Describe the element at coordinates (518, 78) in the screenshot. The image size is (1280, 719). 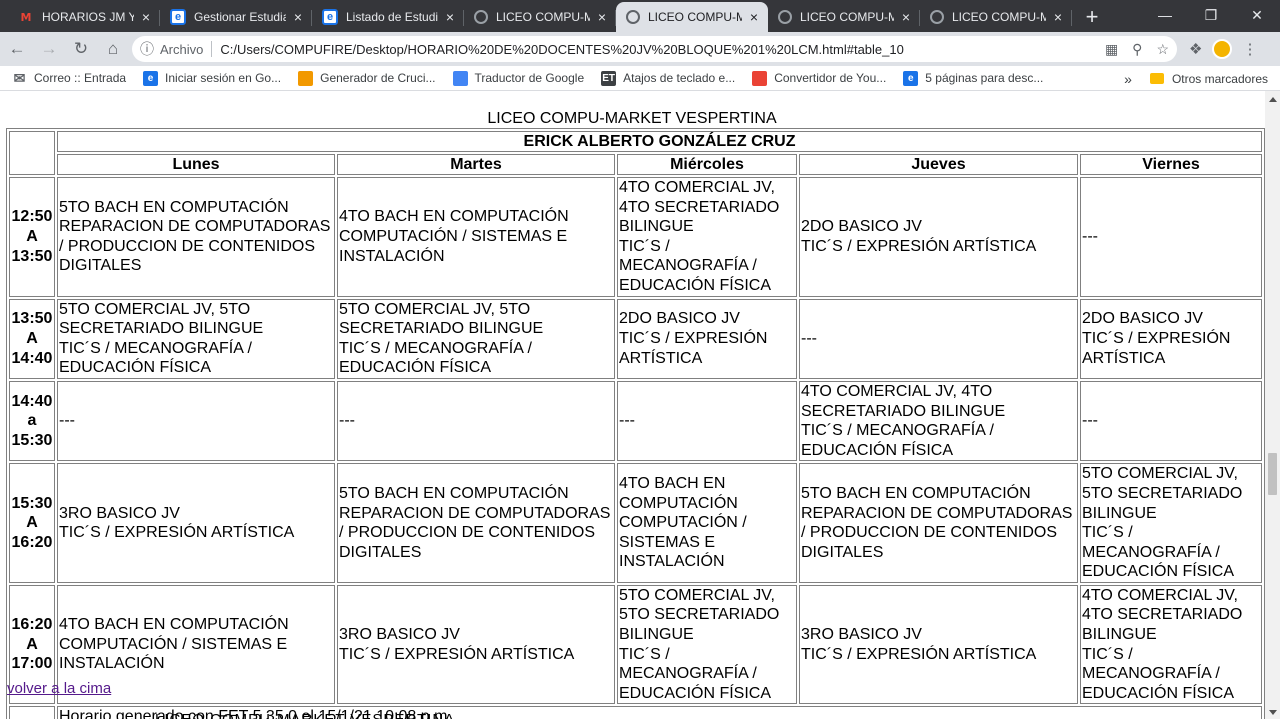
I see `bookmark-3: Traductor de Google` at that location.